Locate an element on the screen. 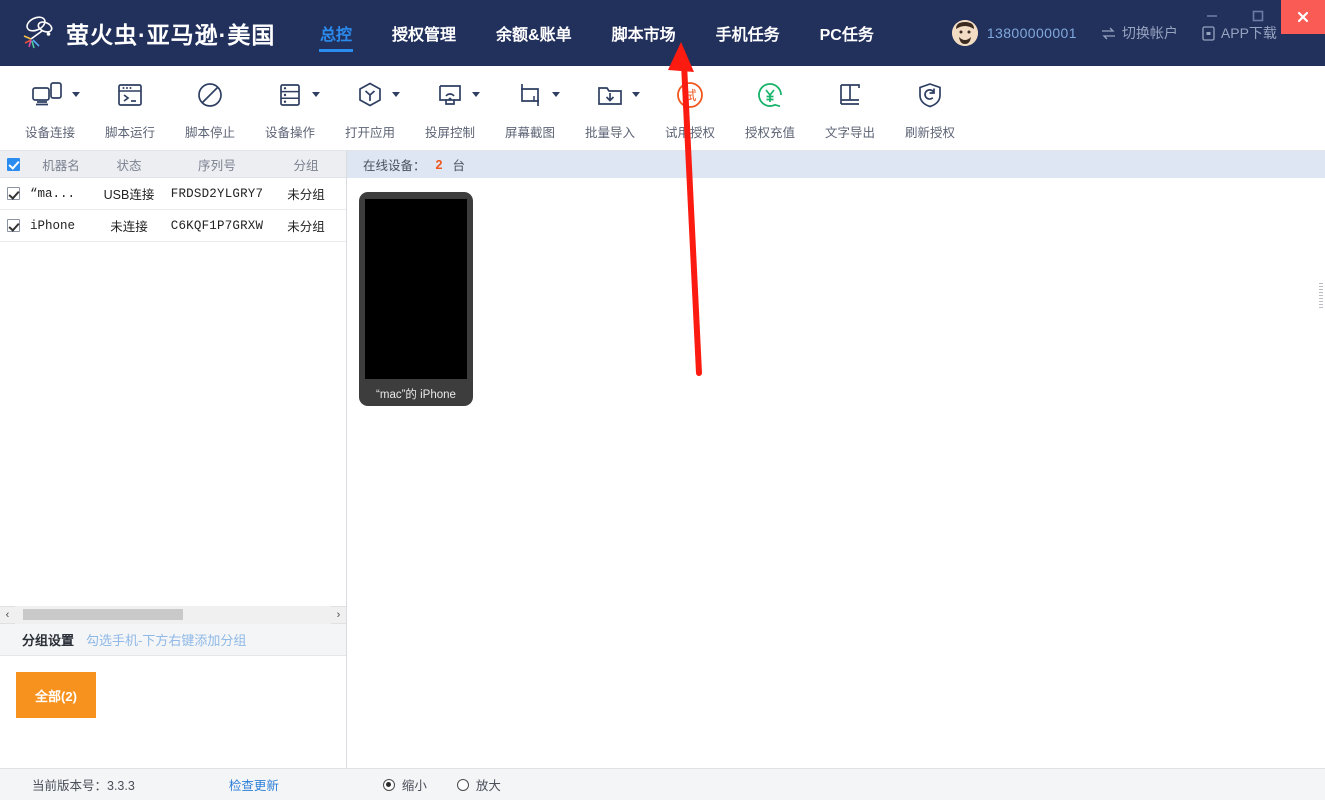 This screenshot has height=800, width=1325. cell-status: USB连接 is located at coordinates (129, 195).